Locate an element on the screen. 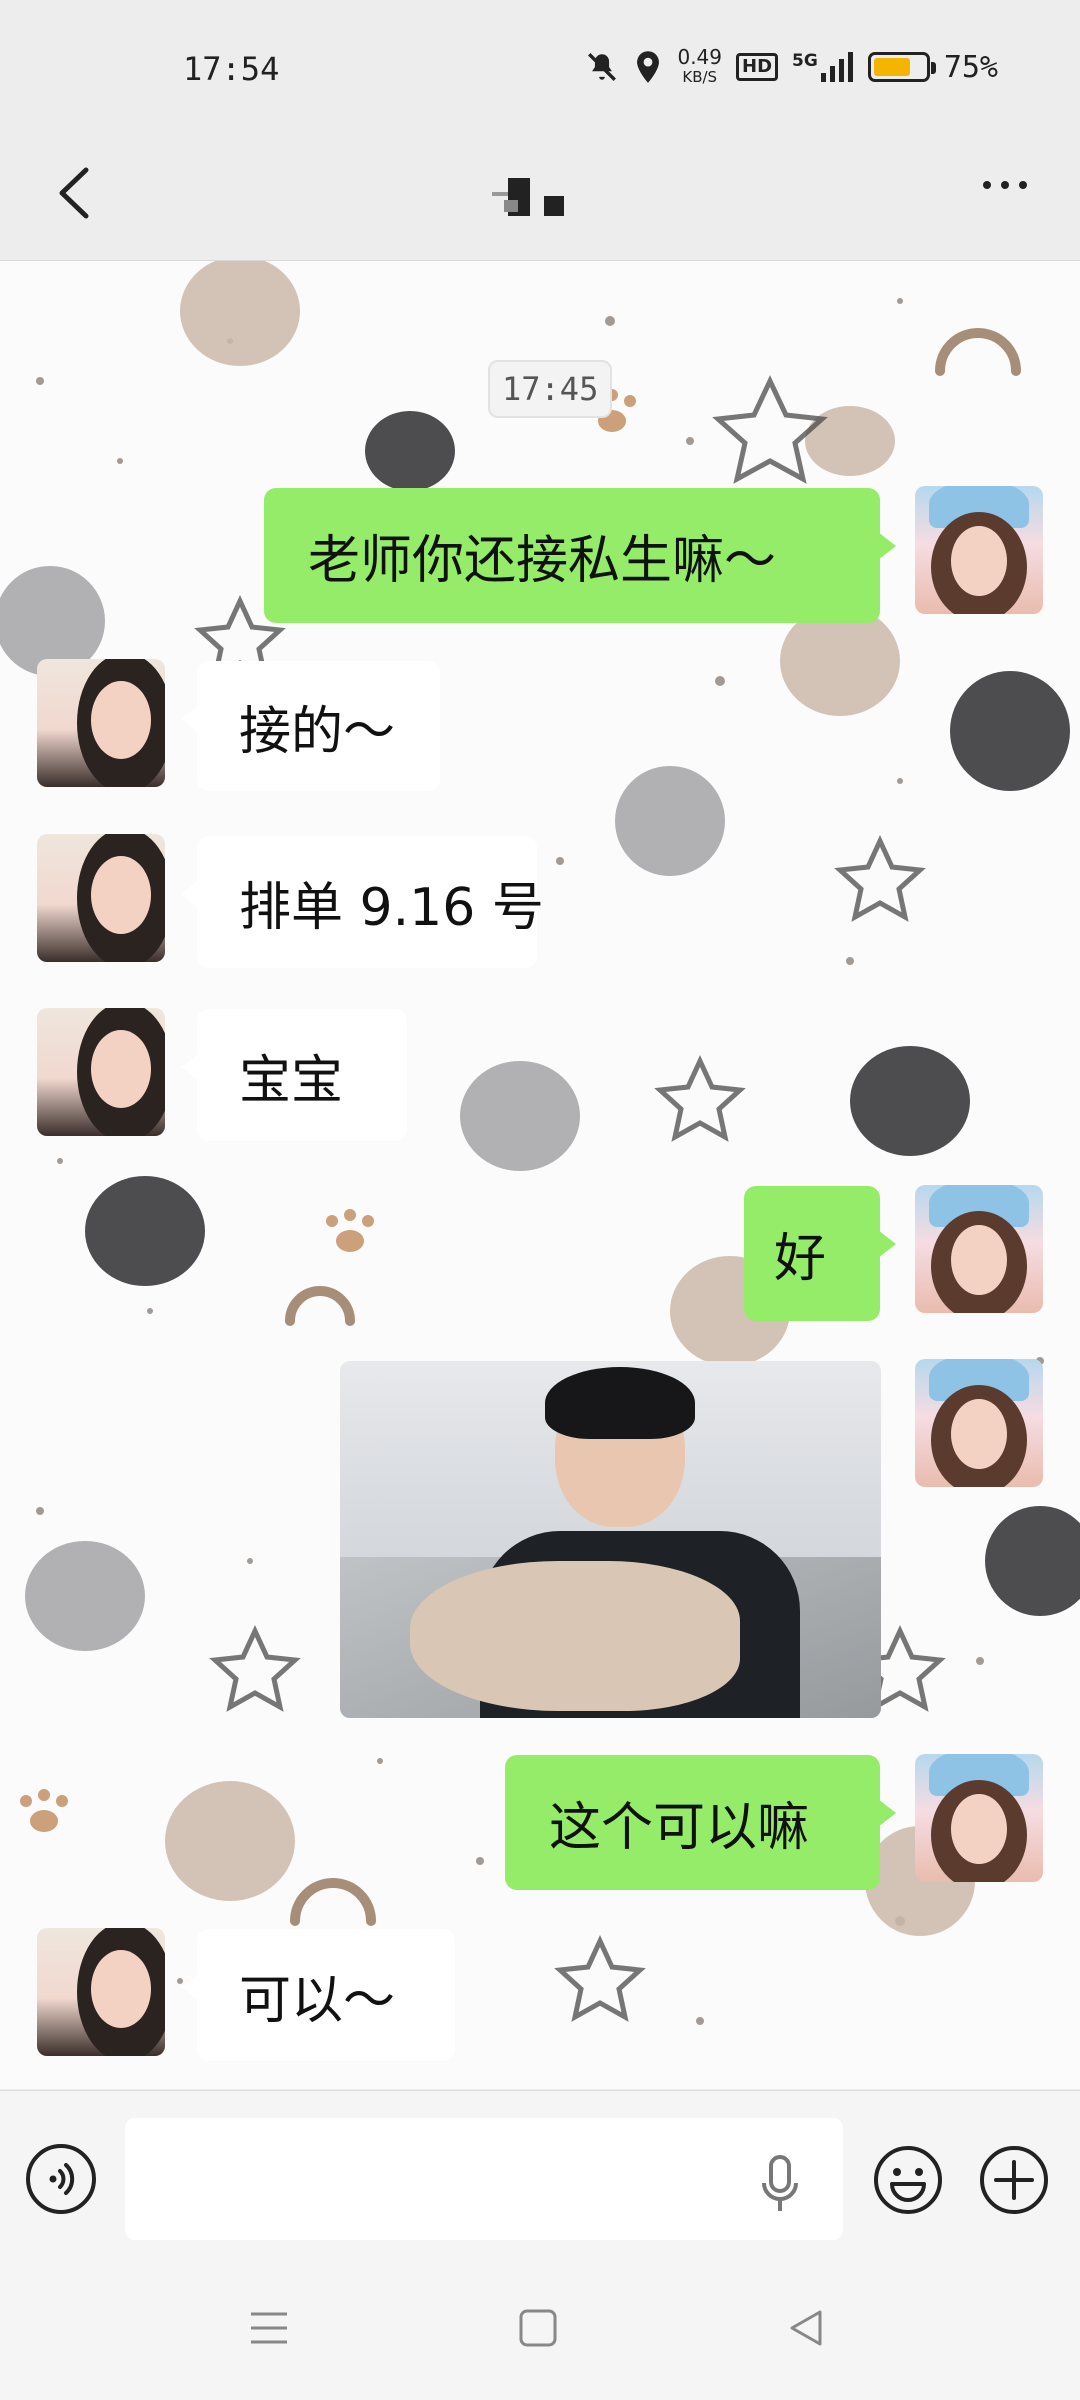  message-bubble-contact: 宝宝 is located at coordinates (294, 1075).